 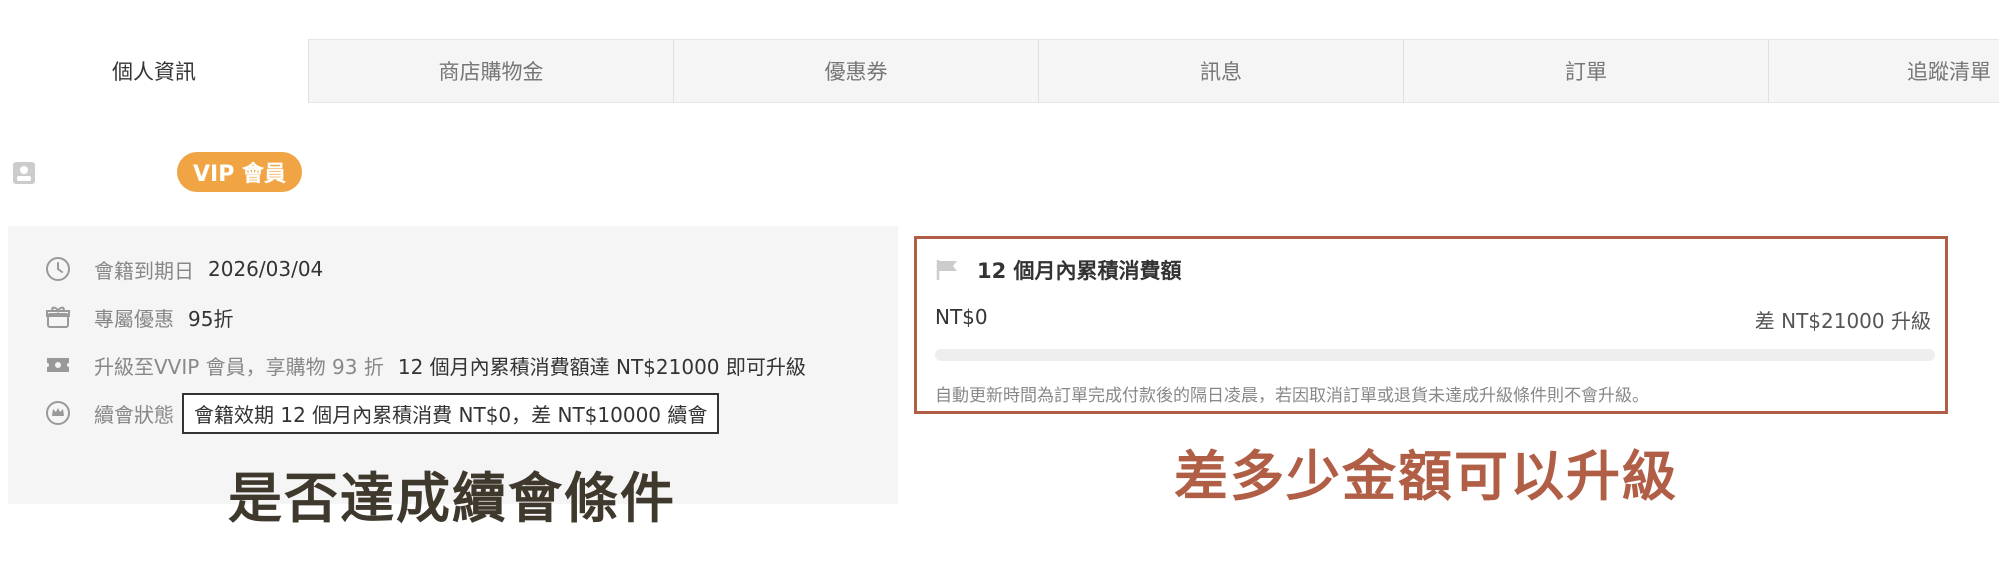 What do you see at coordinates (239, 172) in the screenshot?
I see `vip-member-badge: VIP 會員` at bounding box center [239, 172].